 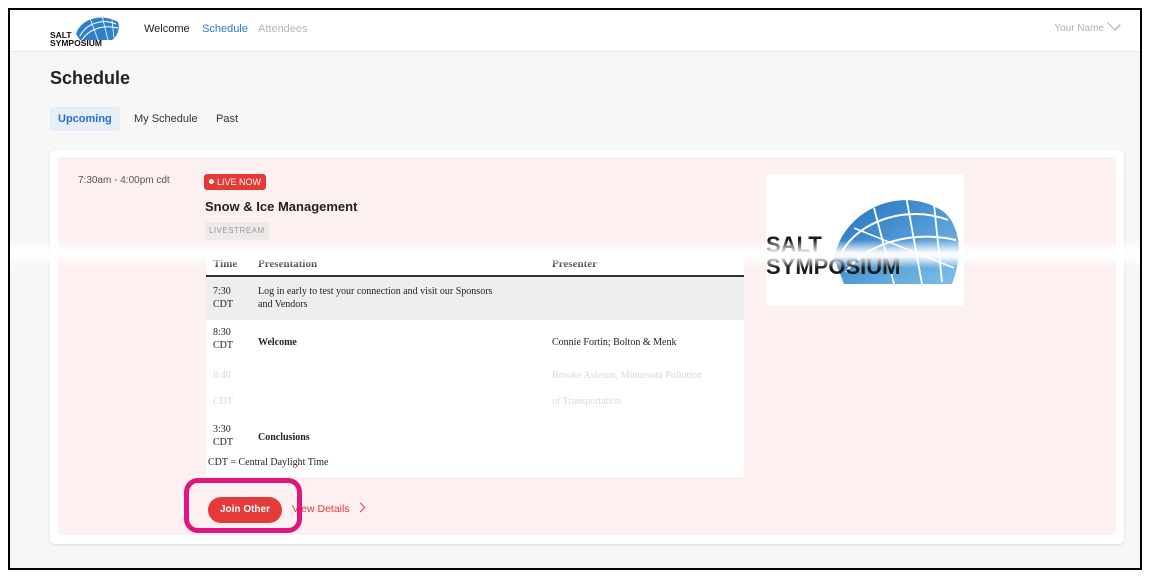 I want to click on event-title: Snow & Ice Management, so click(x=281, y=206).